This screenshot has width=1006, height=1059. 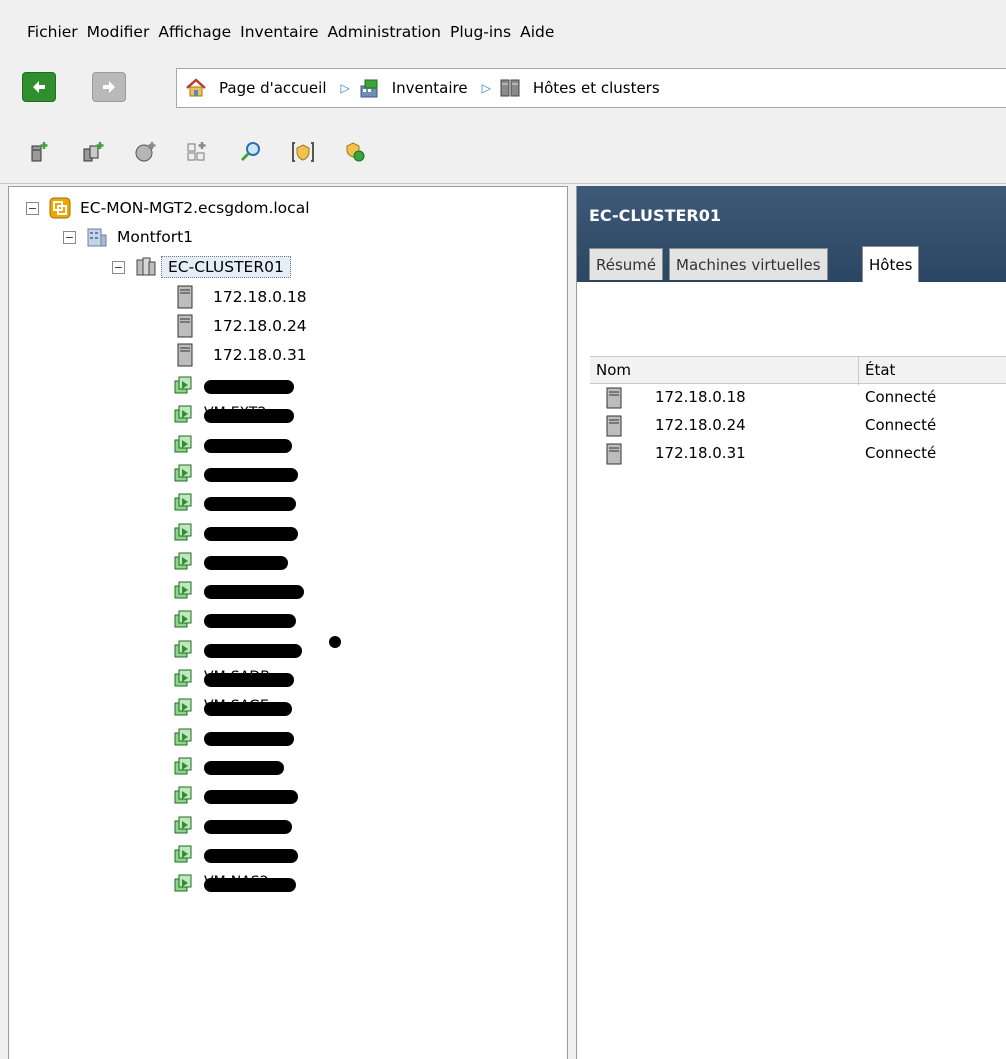 I want to click on vm-label: VM-EXT2, so click(x=235, y=413).